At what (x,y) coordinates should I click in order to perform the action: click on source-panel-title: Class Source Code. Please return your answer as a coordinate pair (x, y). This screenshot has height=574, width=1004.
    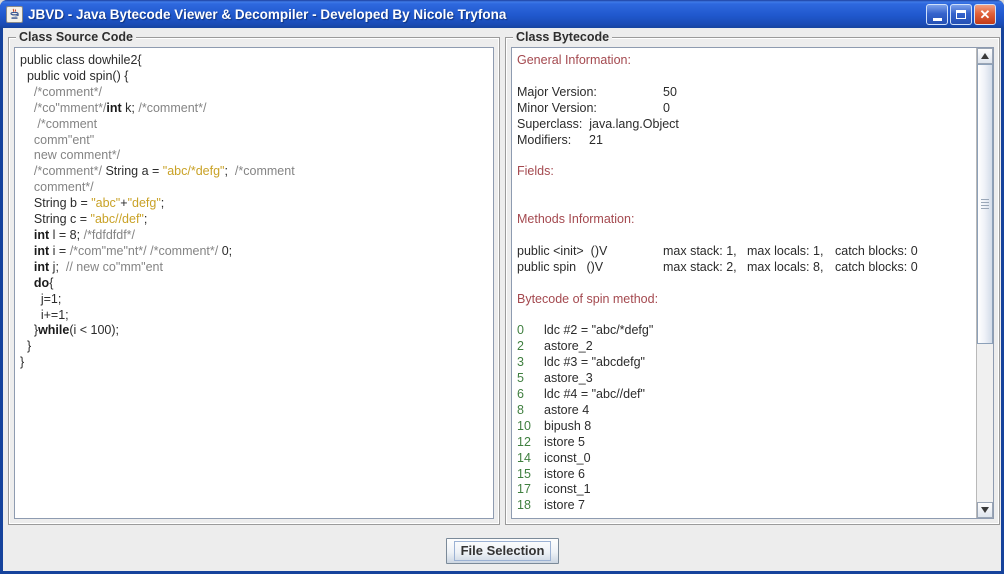
    Looking at the image, I should click on (76, 37).